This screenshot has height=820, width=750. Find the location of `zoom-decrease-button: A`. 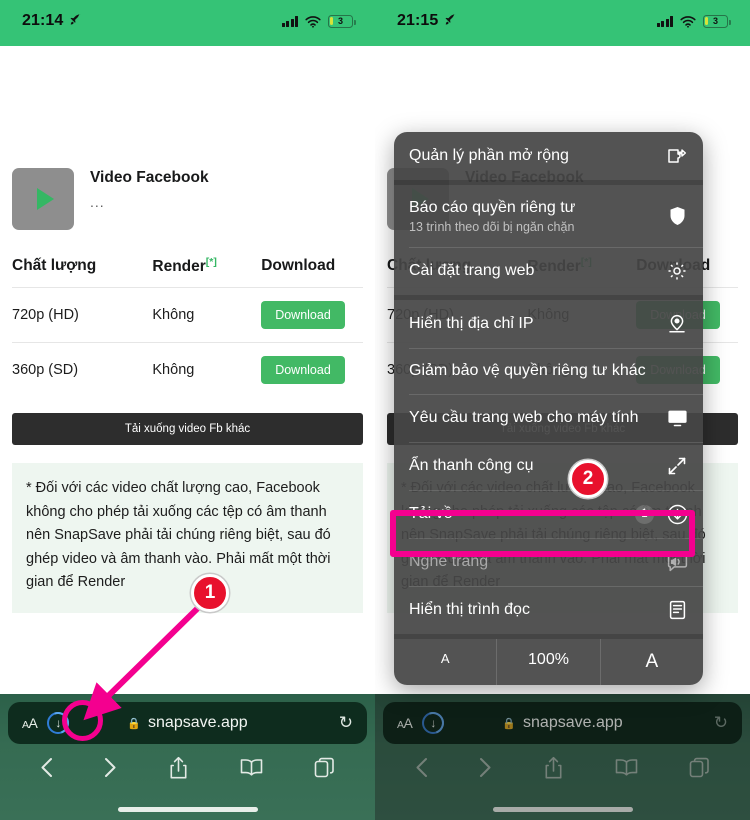

zoom-decrease-button: A is located at coordinates (446, 662).